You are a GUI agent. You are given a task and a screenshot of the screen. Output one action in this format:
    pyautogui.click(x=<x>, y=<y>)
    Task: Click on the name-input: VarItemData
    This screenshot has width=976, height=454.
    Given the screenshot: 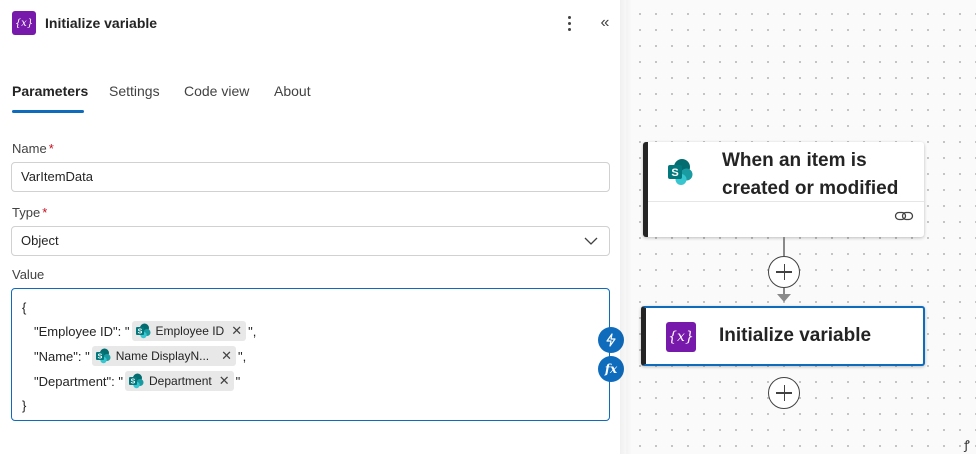 What is the action you would take?
    pyautogui.click(x=310, y=177)
    